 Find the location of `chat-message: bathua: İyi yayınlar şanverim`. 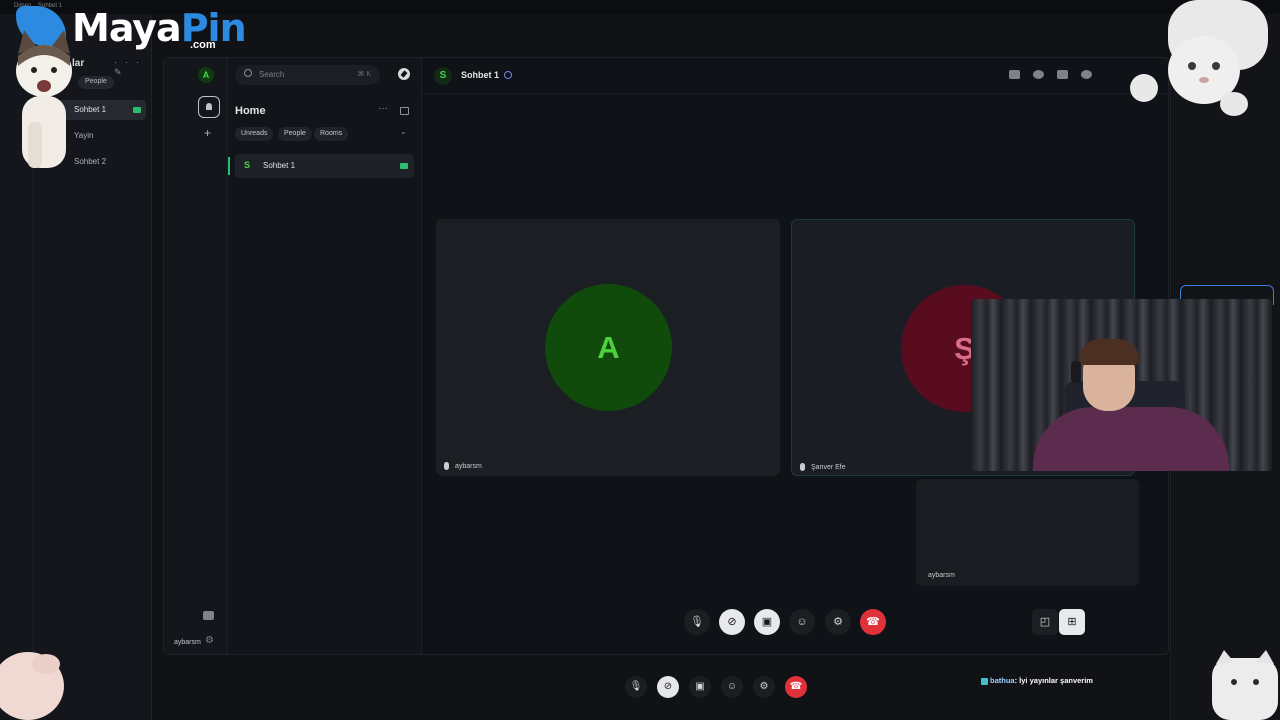

chat-message: bathua: İyi yayınlar şanverim is located at coordinates (1037, 680).